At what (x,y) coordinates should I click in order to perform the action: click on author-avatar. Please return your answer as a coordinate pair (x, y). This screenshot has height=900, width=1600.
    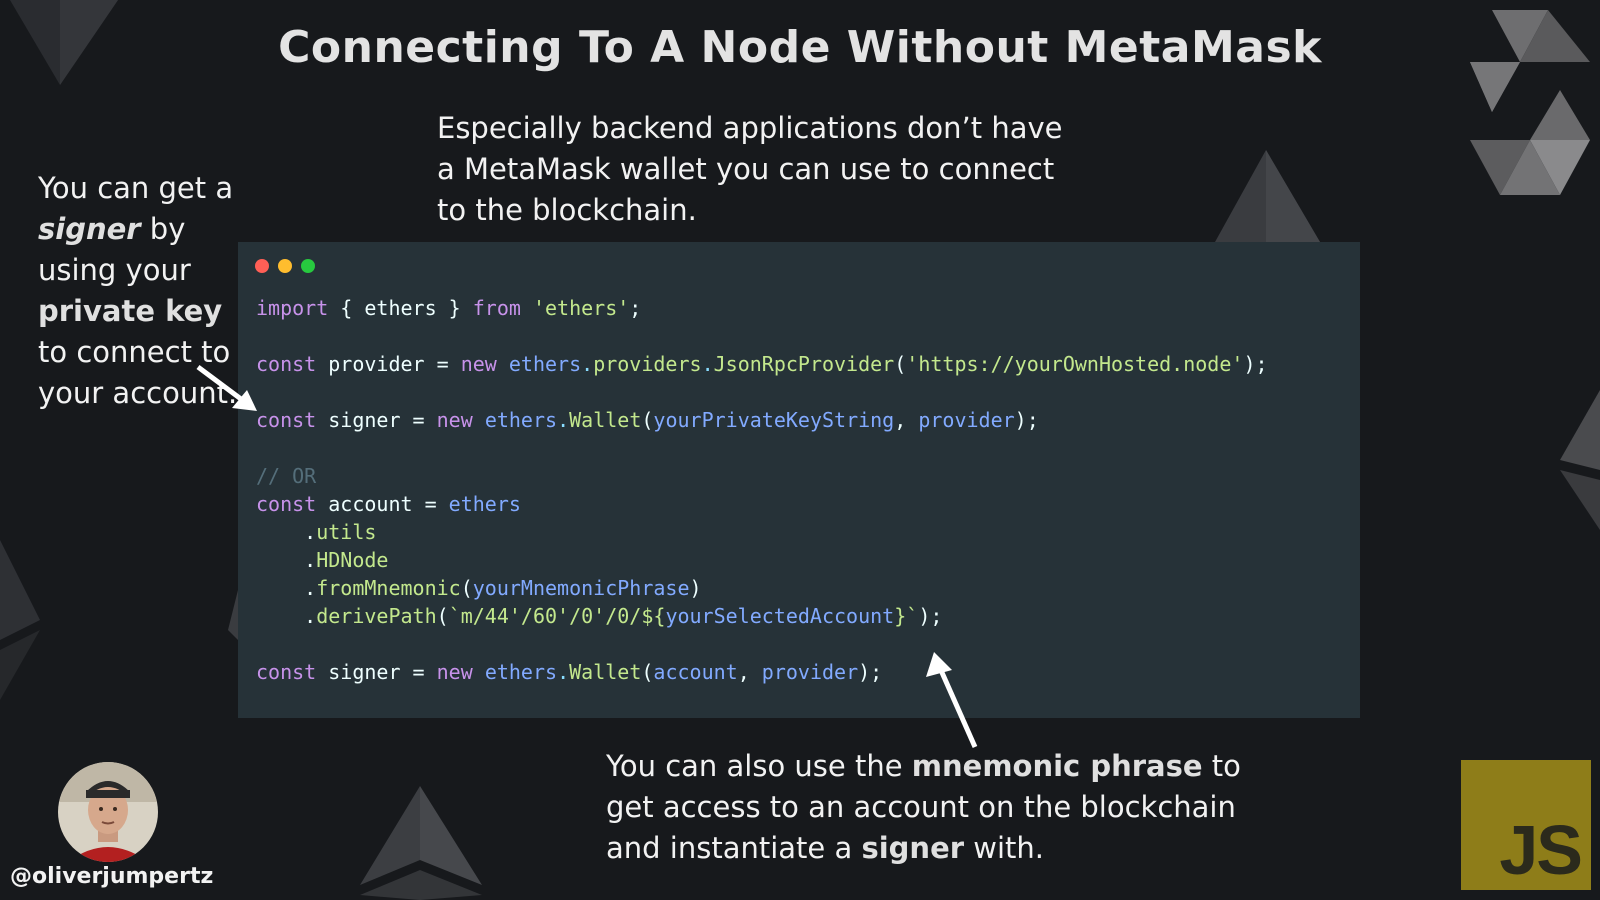
    Looking at the image, I should click on (108, 812).